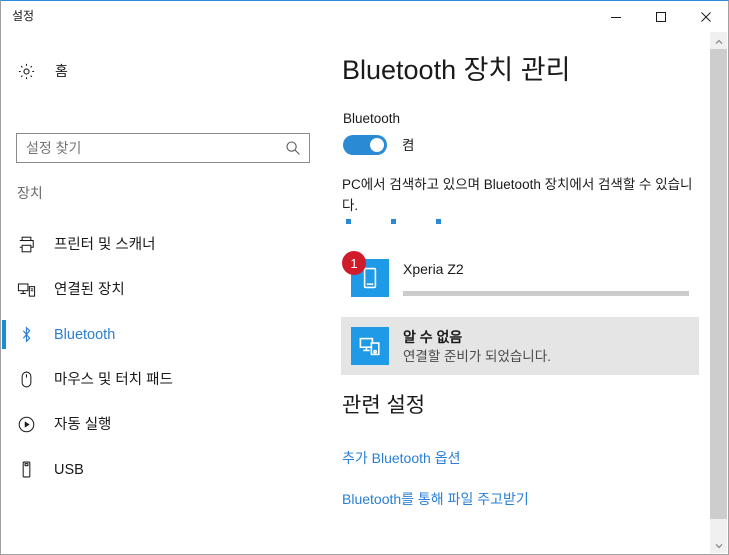 This screenshot has width=729, height=555. I want to click on bluetooth-section-label: Bluetooth, so click(372, 118).